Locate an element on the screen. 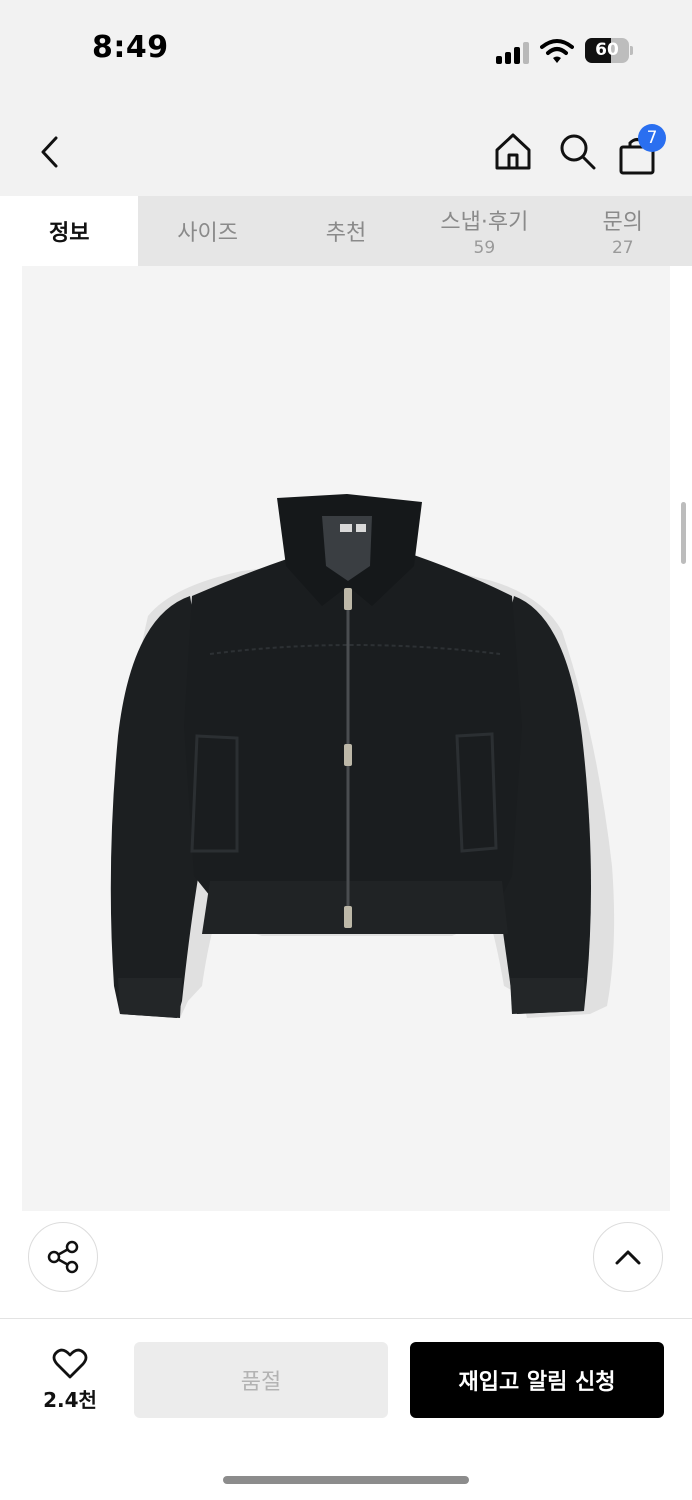  tab-label: 문의 is located at coordinates (622, 222).